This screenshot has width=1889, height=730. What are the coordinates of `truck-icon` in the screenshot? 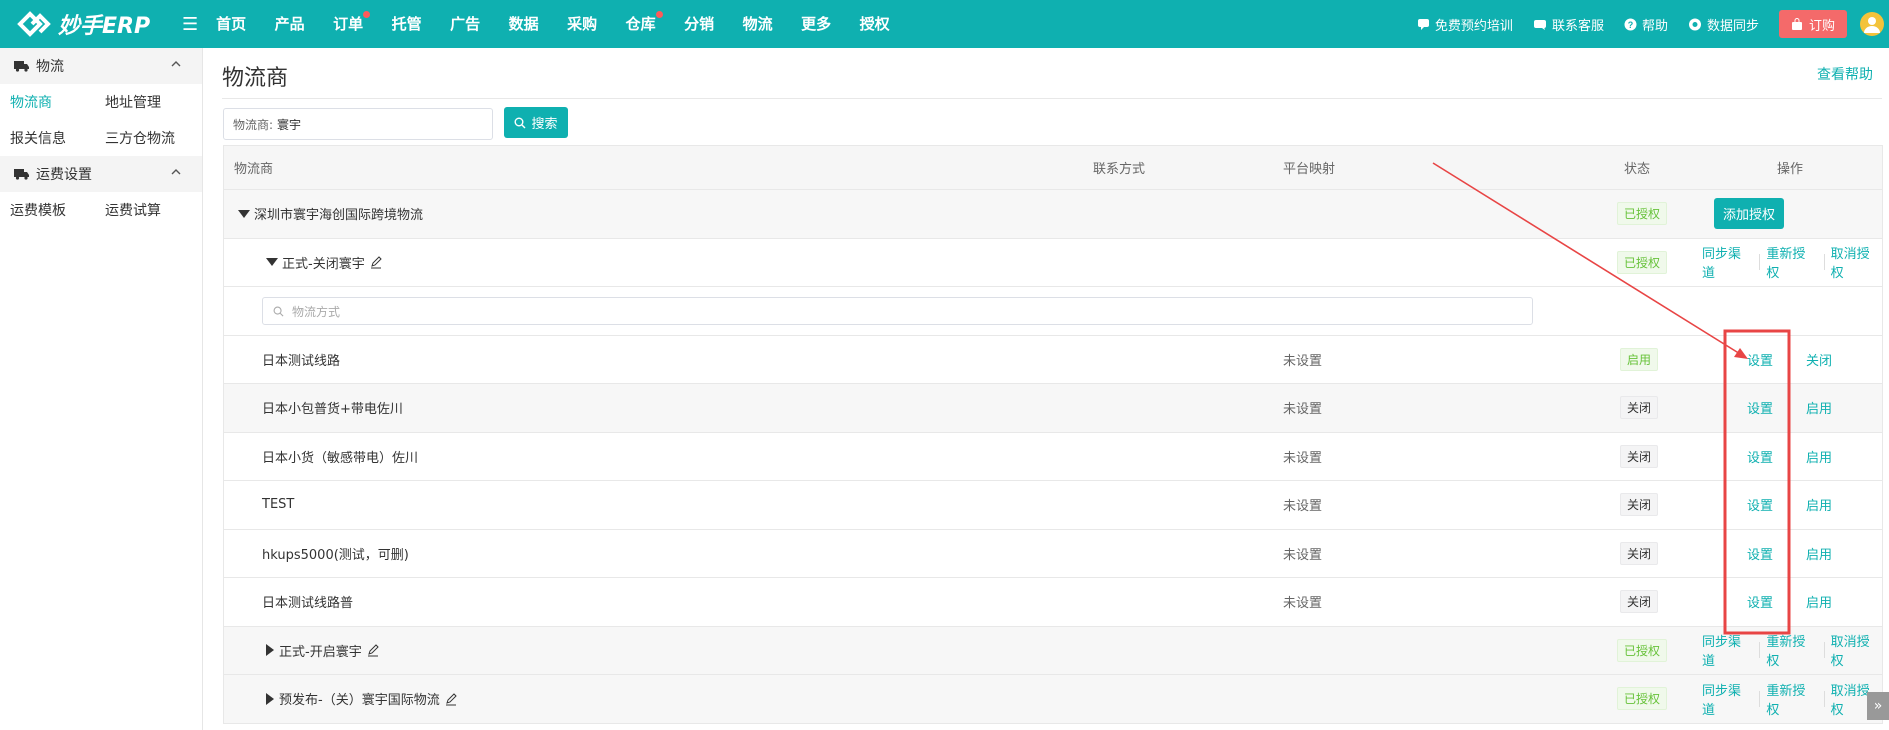 It's located at (21, 66).